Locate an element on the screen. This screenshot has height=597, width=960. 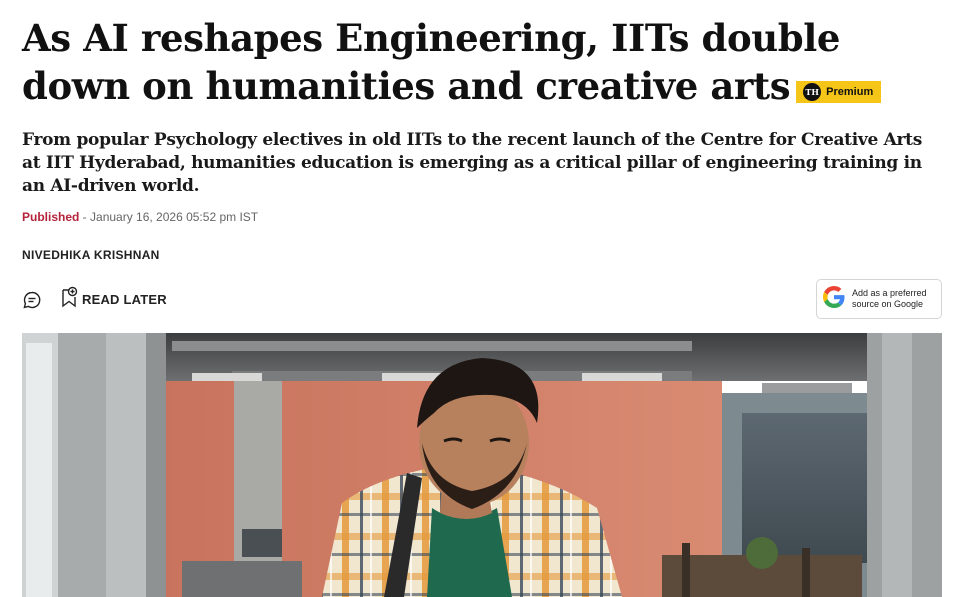
read-later-button: READ LATER is located at coordinates (113, 299).